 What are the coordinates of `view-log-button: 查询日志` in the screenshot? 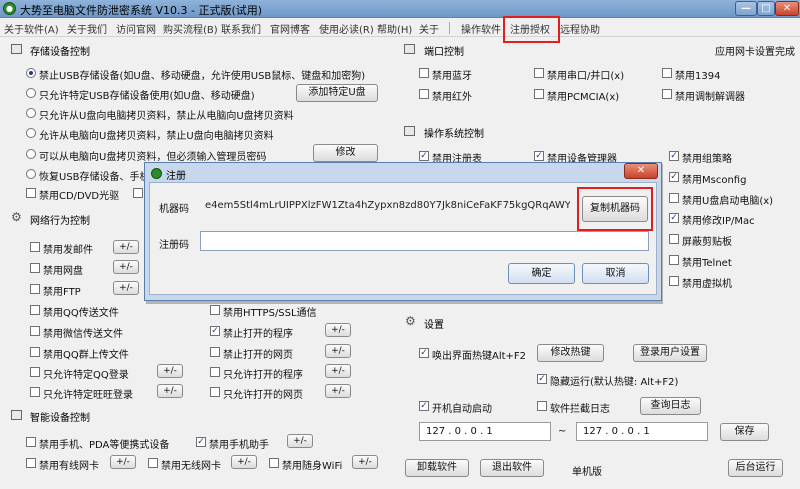 It's located at (670, 406).